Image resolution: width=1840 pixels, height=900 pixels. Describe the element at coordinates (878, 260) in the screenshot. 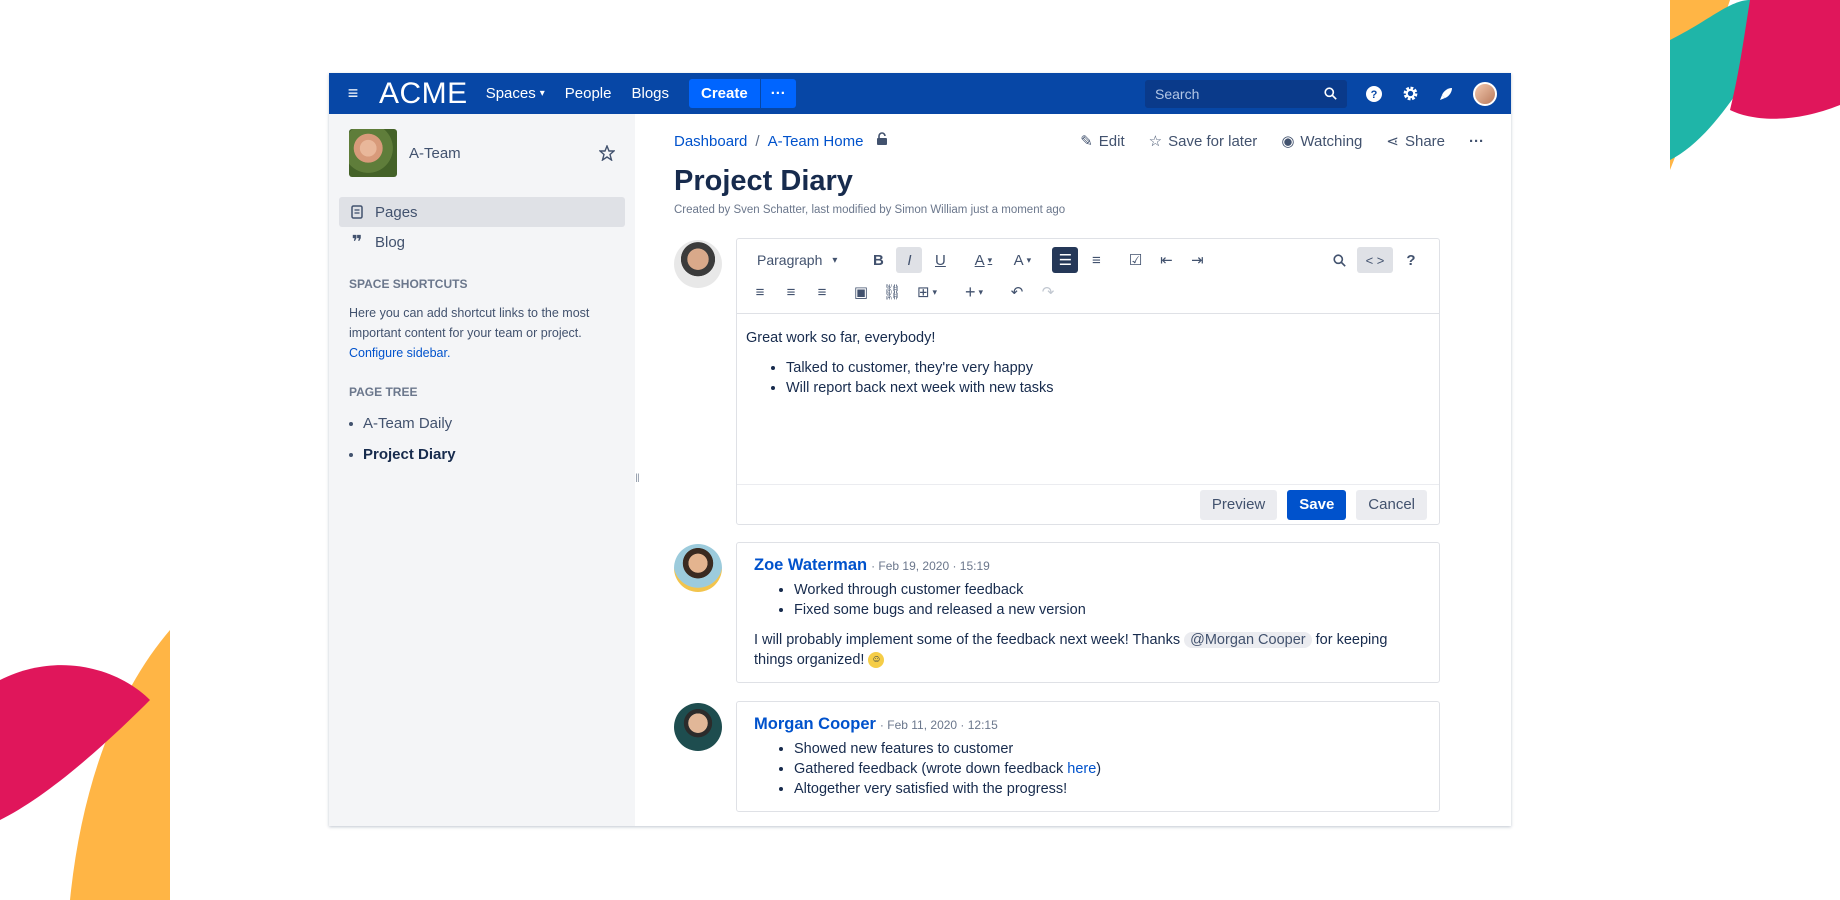

I see `bold-icon: B` at that location.